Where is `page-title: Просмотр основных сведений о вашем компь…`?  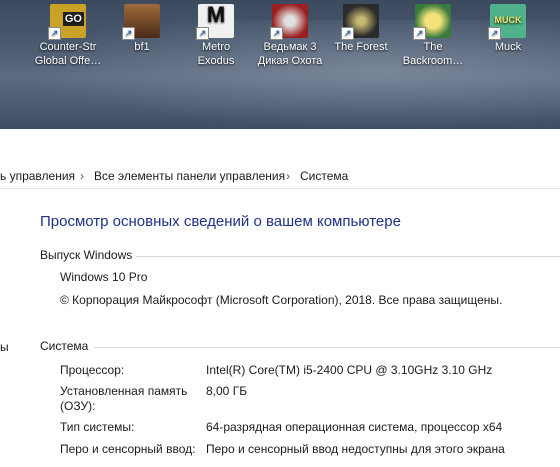
page-title: Просмотр основных сведений о вашем компь… is located at coordinates (220, 221).